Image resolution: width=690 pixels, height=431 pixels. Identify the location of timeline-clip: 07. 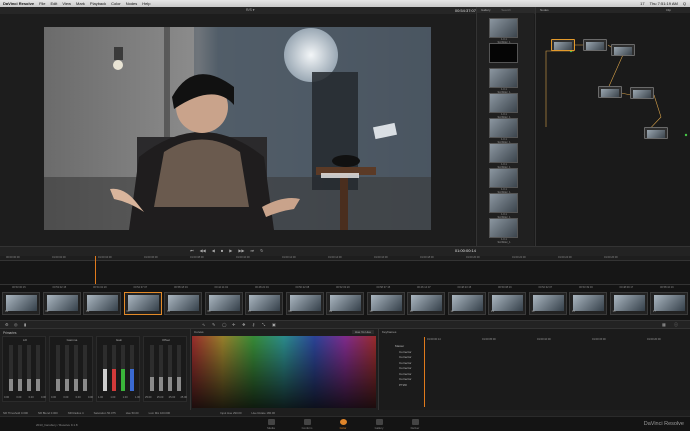
(264, 303).